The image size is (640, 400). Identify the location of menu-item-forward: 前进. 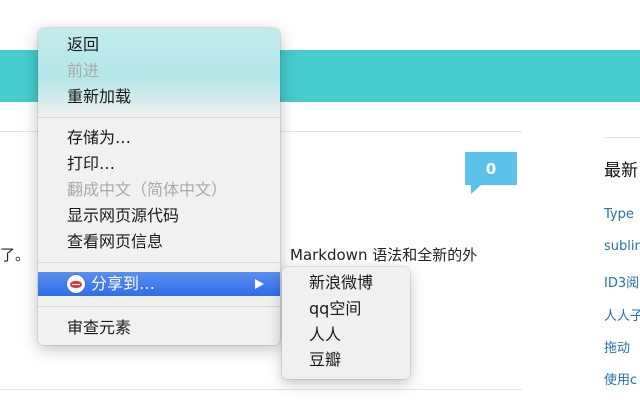
(83, 70).